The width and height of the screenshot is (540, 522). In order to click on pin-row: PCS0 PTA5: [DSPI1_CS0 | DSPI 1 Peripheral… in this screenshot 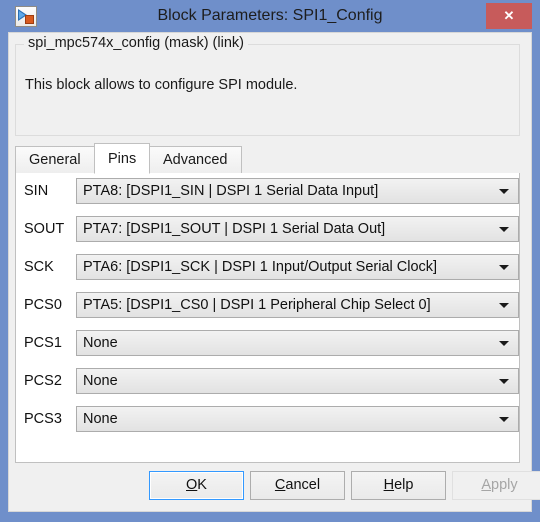, I will do `click(268, 305)`.